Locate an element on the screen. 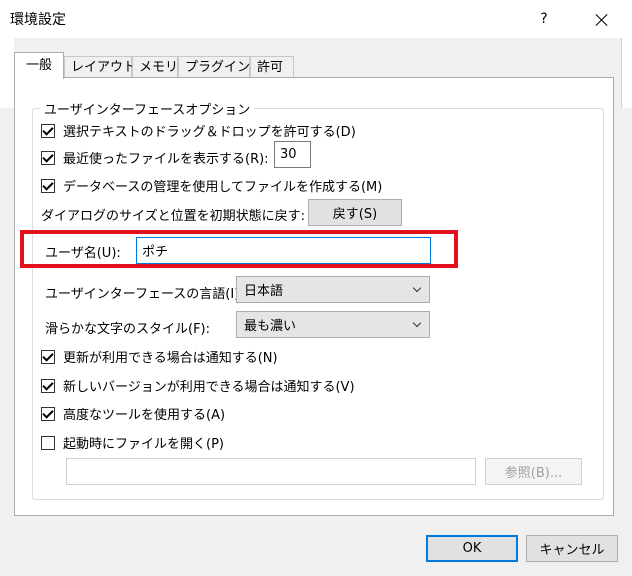 The width and height of the screenshot is (632, 576). option-notify-update: 更新が利用できる場合は通知する(N) is located at coordinates (159, 356).